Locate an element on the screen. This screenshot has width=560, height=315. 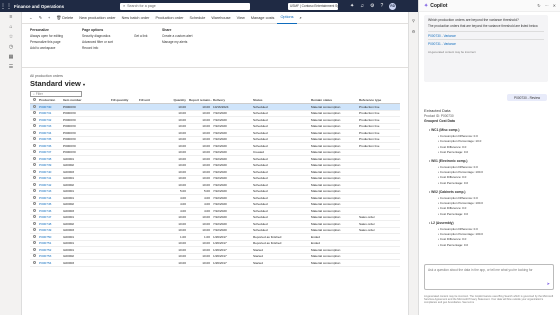
production-order-link: P000733 is located at coordinates (50, 126).